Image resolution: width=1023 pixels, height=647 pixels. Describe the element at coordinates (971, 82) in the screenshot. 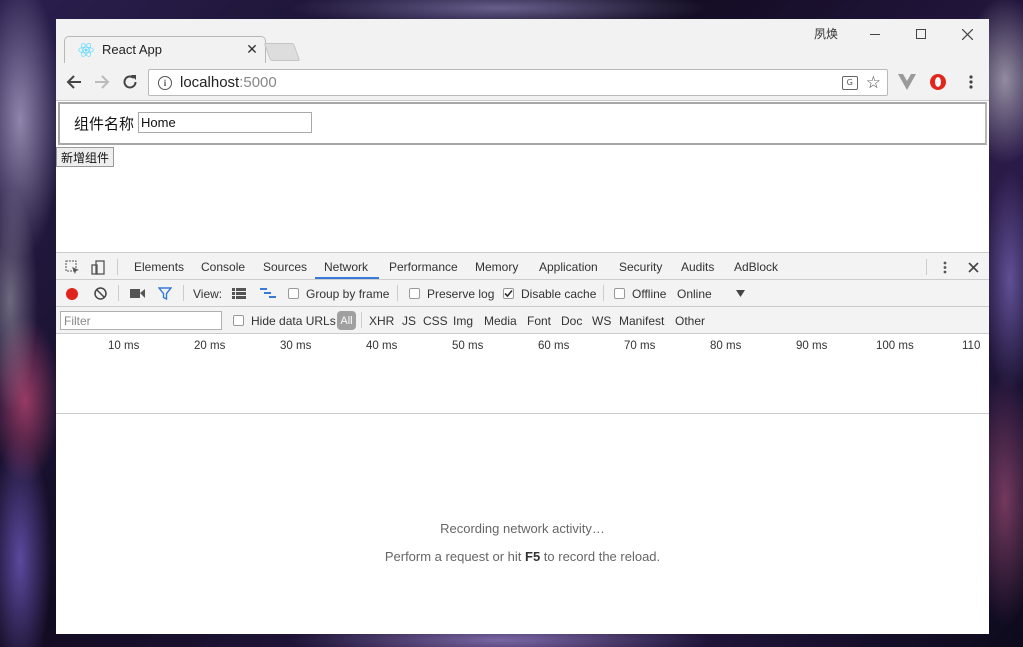

I see `browser-menu-icon` at that location.